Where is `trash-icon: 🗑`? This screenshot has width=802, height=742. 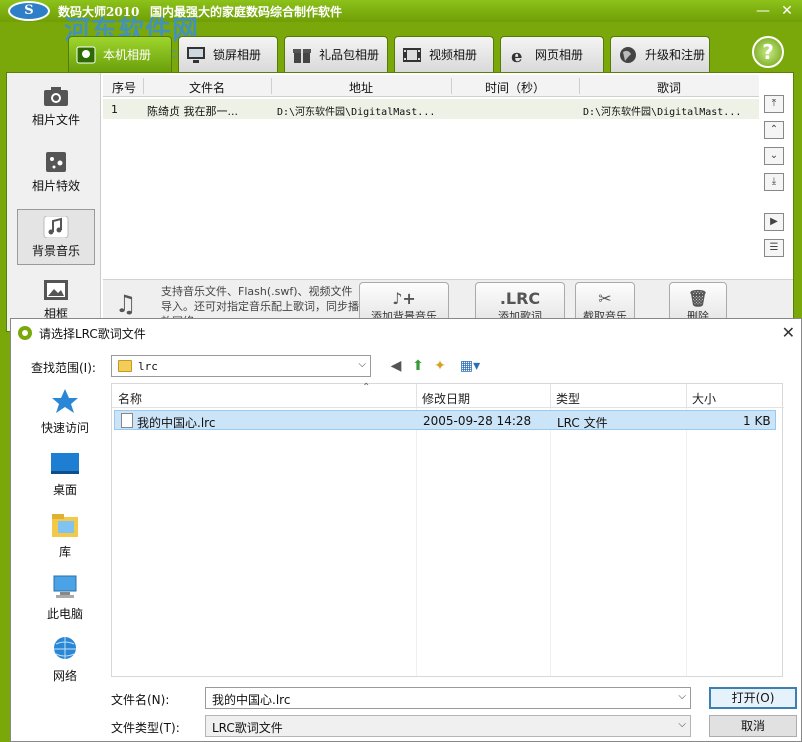 trash-icon: 🗑 is located at coordinates (698, 298).